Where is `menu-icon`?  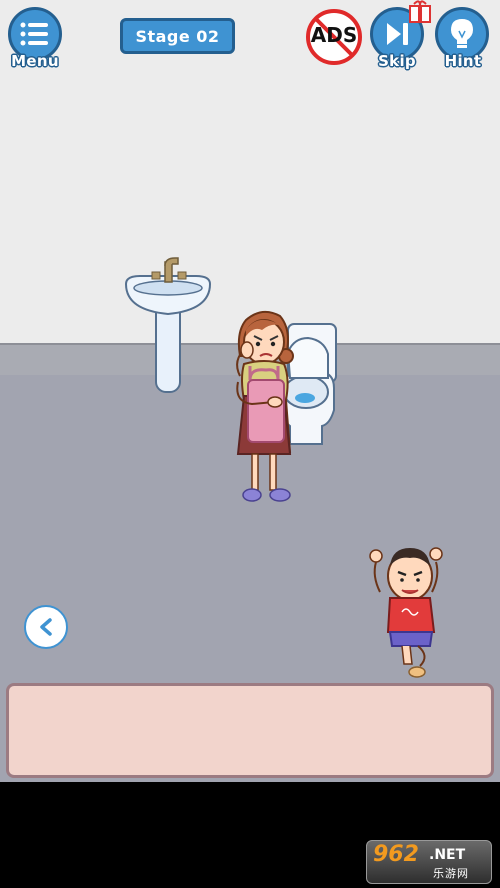 menu-icon is located at coordinates (34, 34).